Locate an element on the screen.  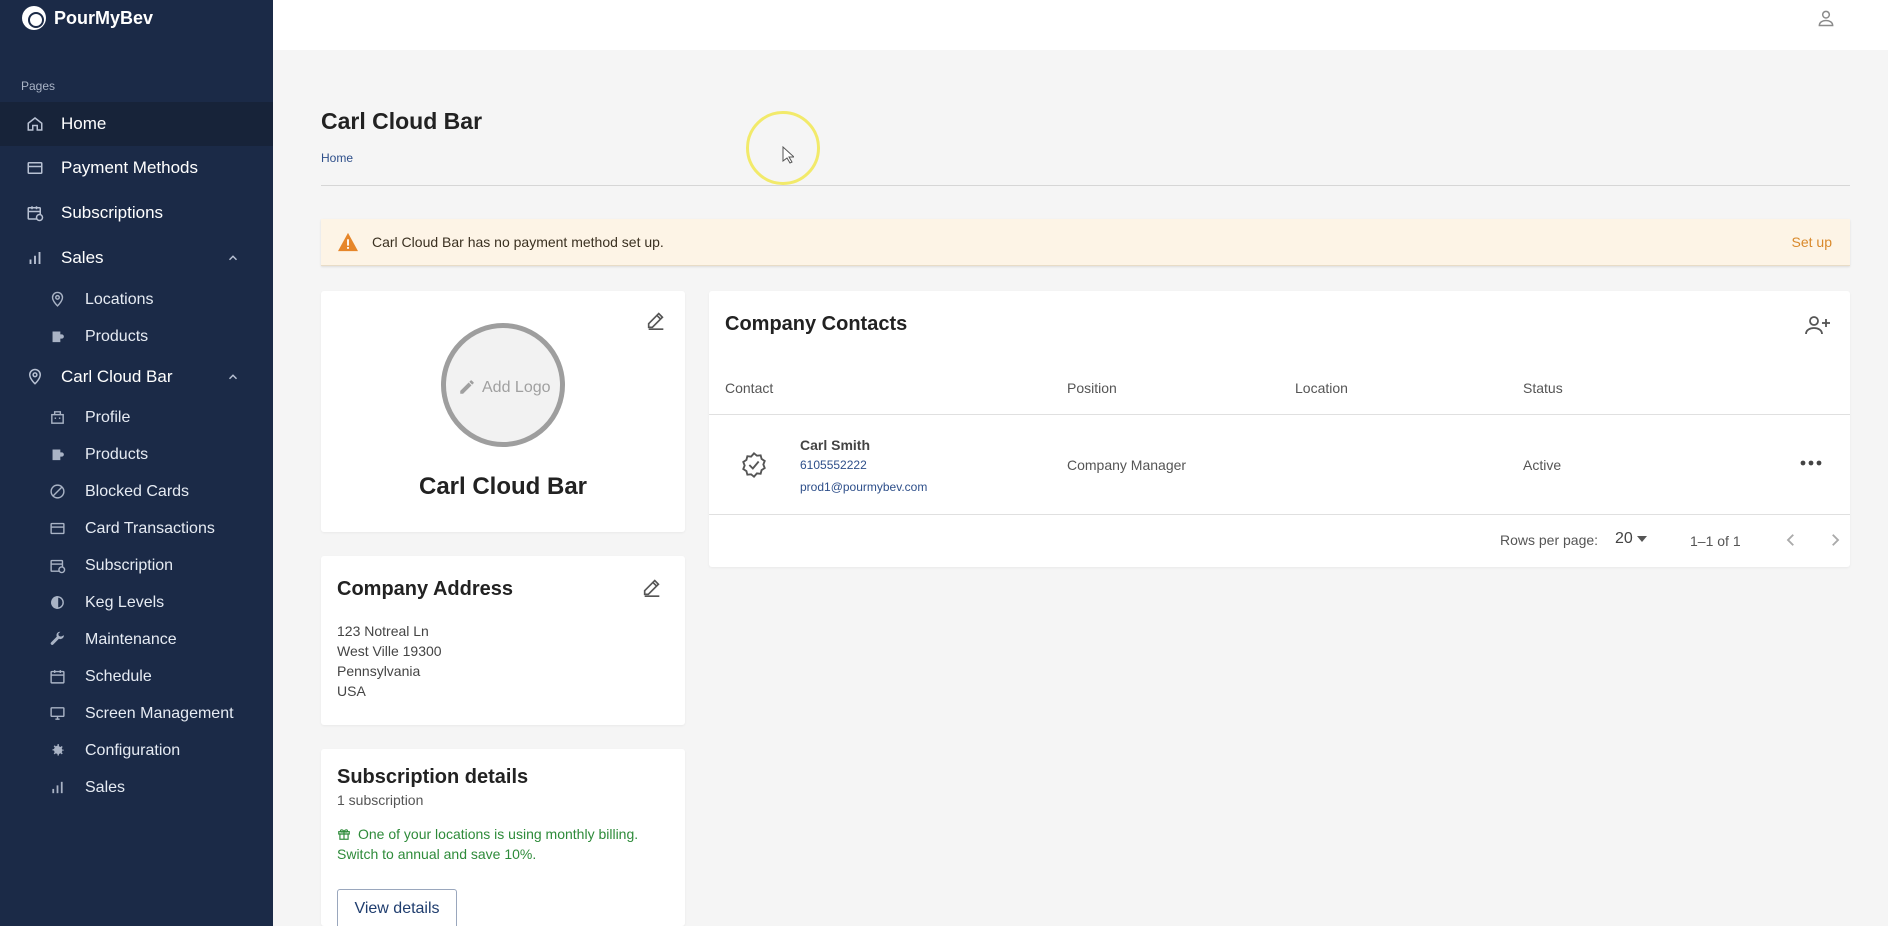
address-line: Pennsylvania is located at coordinates (379, 671).